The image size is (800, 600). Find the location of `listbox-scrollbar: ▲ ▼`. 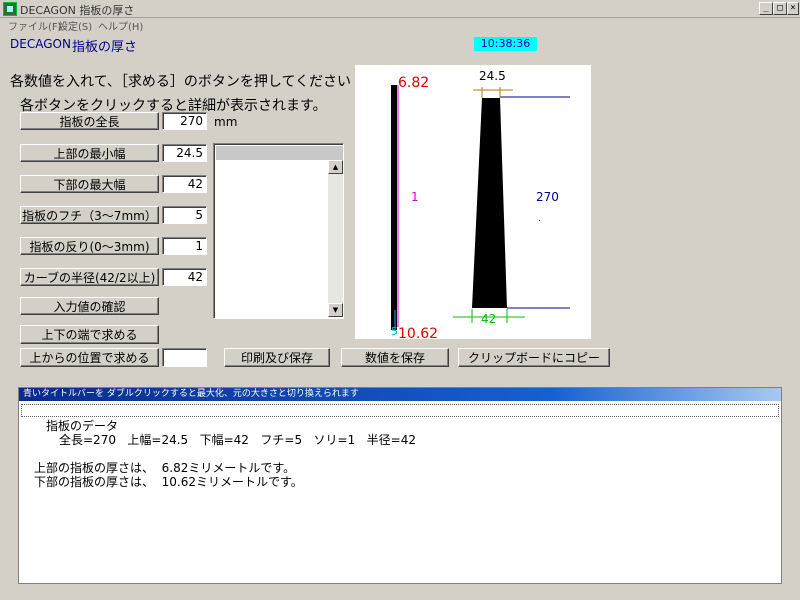

listbox-scrollbar: ▲ ▼ is located at coordinates (335, 238).